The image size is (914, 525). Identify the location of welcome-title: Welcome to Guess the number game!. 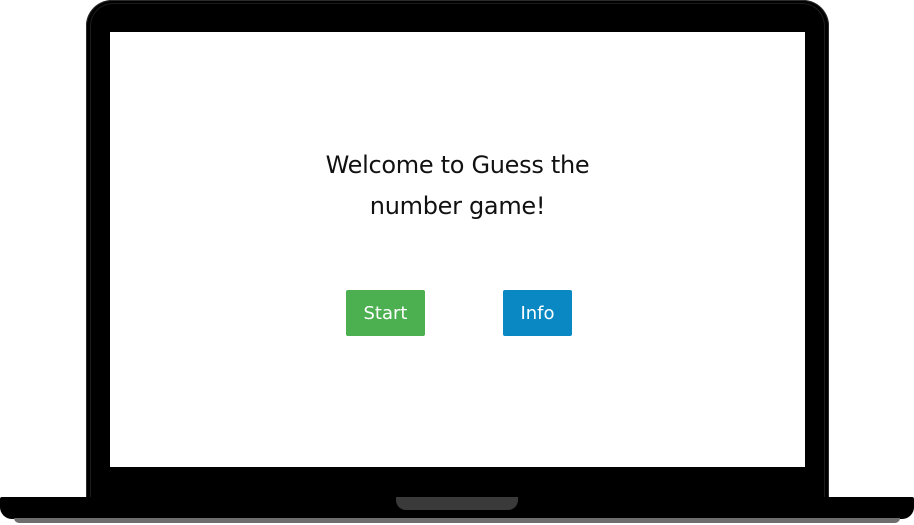
(457, 185).